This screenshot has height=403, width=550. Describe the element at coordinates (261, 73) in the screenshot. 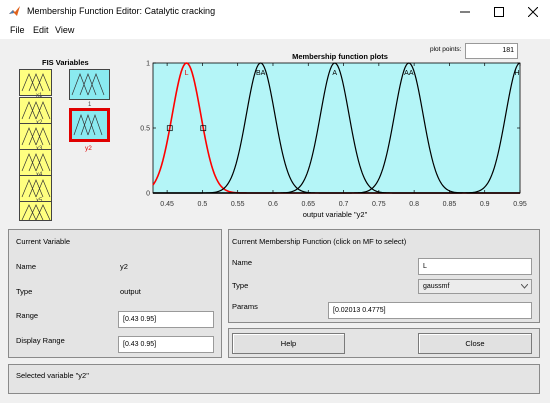

I see `mf-label-BA: BA` at that location.